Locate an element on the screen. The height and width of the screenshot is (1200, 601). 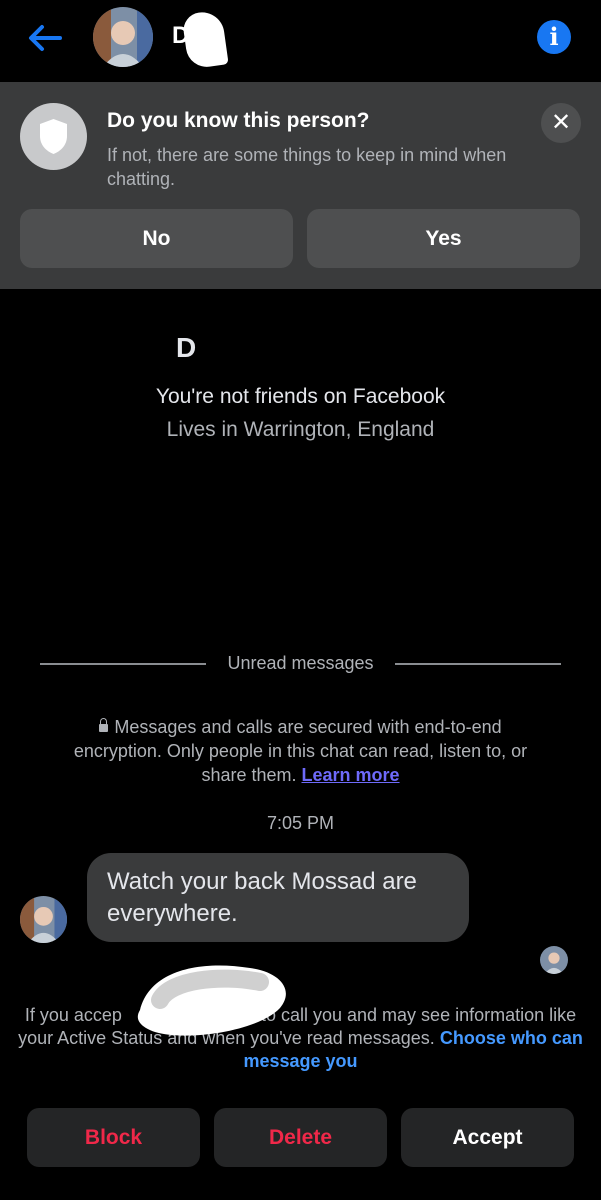
lock-icon is located at coordinates (104, 725).